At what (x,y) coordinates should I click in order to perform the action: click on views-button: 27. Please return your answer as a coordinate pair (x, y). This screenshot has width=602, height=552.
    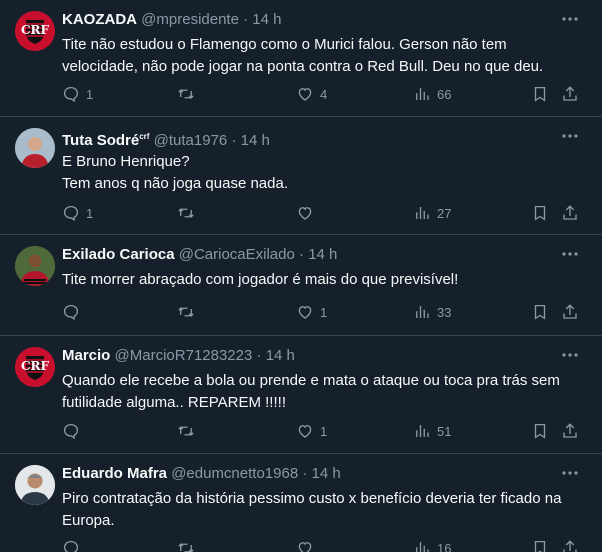
    Looking at the image, I should click on (432, 213).